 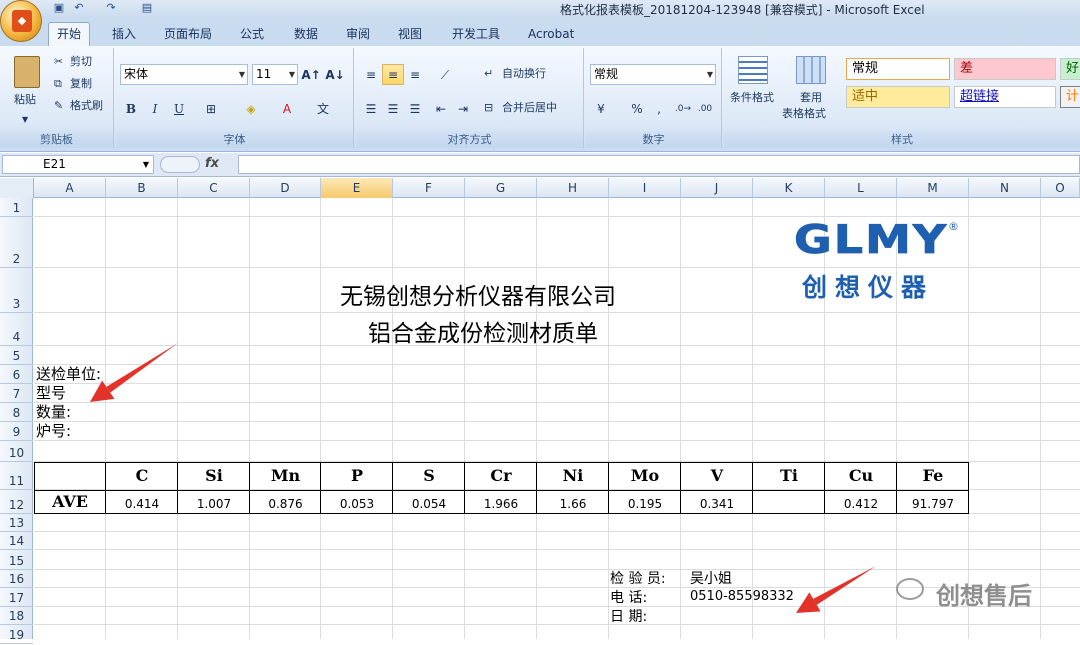 I want to click on formula-input, so click(x=659, y=164).